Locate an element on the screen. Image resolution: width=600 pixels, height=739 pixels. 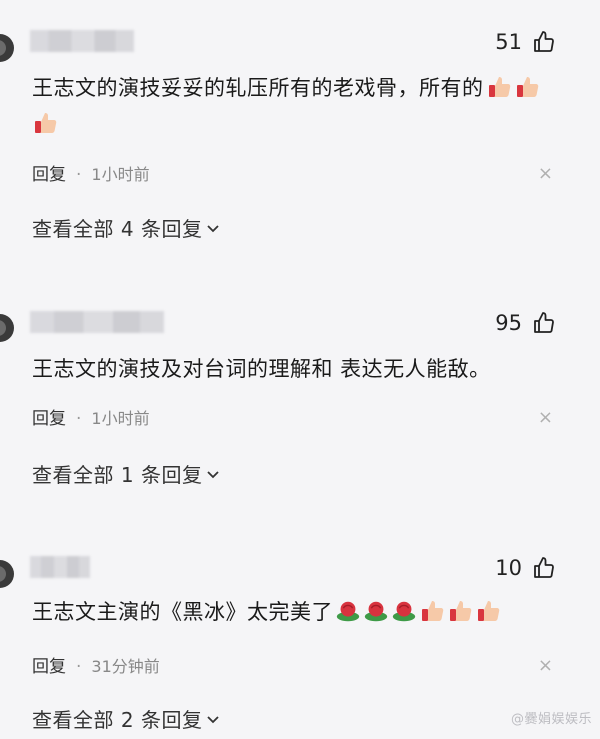
view-replies-link: 查看全部 2 条回复 is located at coordinates (126, 718).